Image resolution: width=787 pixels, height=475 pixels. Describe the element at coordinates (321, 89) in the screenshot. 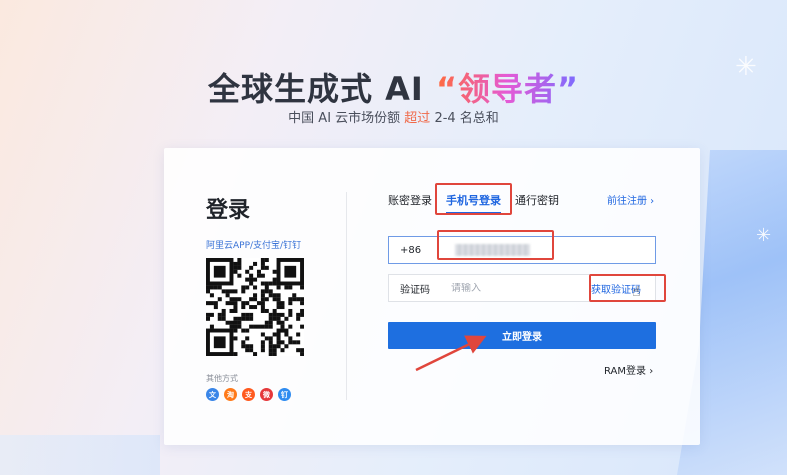

I see `headline-main: 全球生成式 AI` at that location.